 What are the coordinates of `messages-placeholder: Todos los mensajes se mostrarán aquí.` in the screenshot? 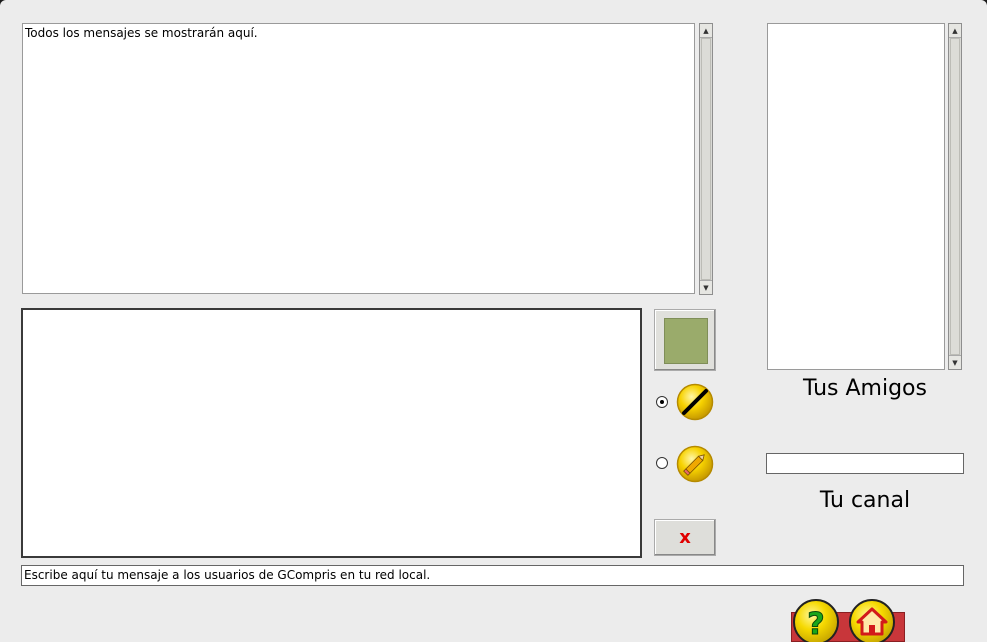 It's located at (141, 33).